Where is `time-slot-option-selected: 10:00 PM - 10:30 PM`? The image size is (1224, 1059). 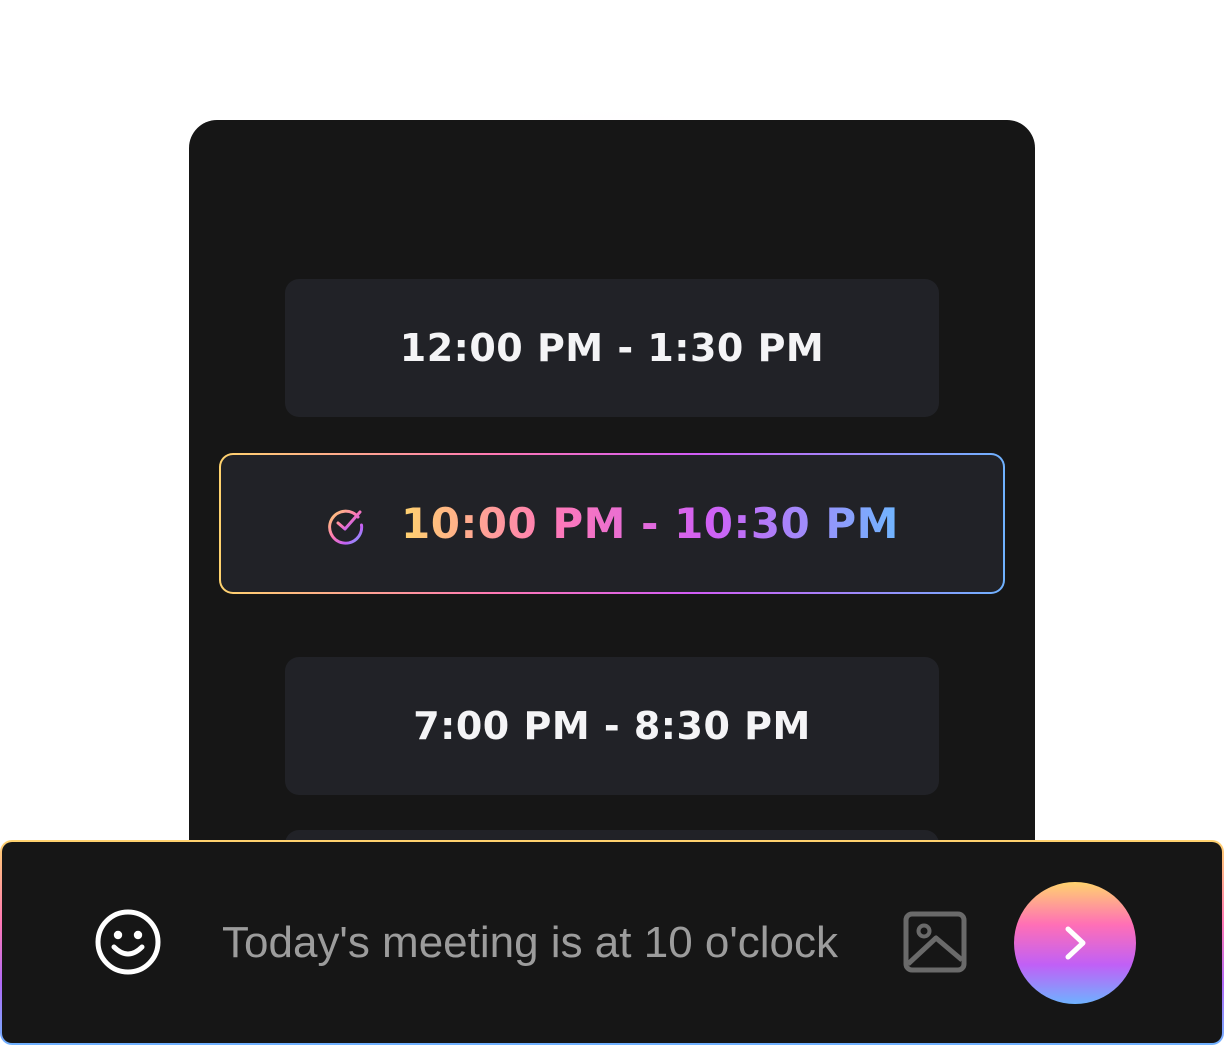 time-slot-option-selected: 10:00 PM - 10:30 PM is located at coordinates (612, 523).